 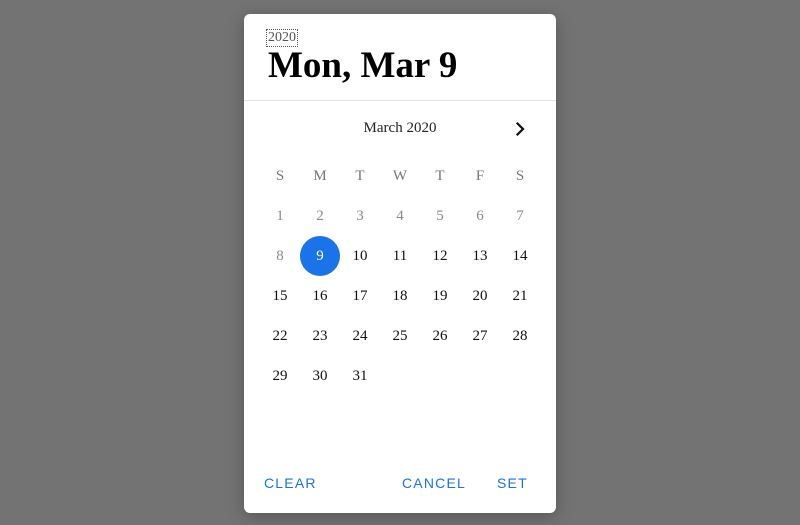 I want to click on calendar-day: 26, so click(x=440, y=336).